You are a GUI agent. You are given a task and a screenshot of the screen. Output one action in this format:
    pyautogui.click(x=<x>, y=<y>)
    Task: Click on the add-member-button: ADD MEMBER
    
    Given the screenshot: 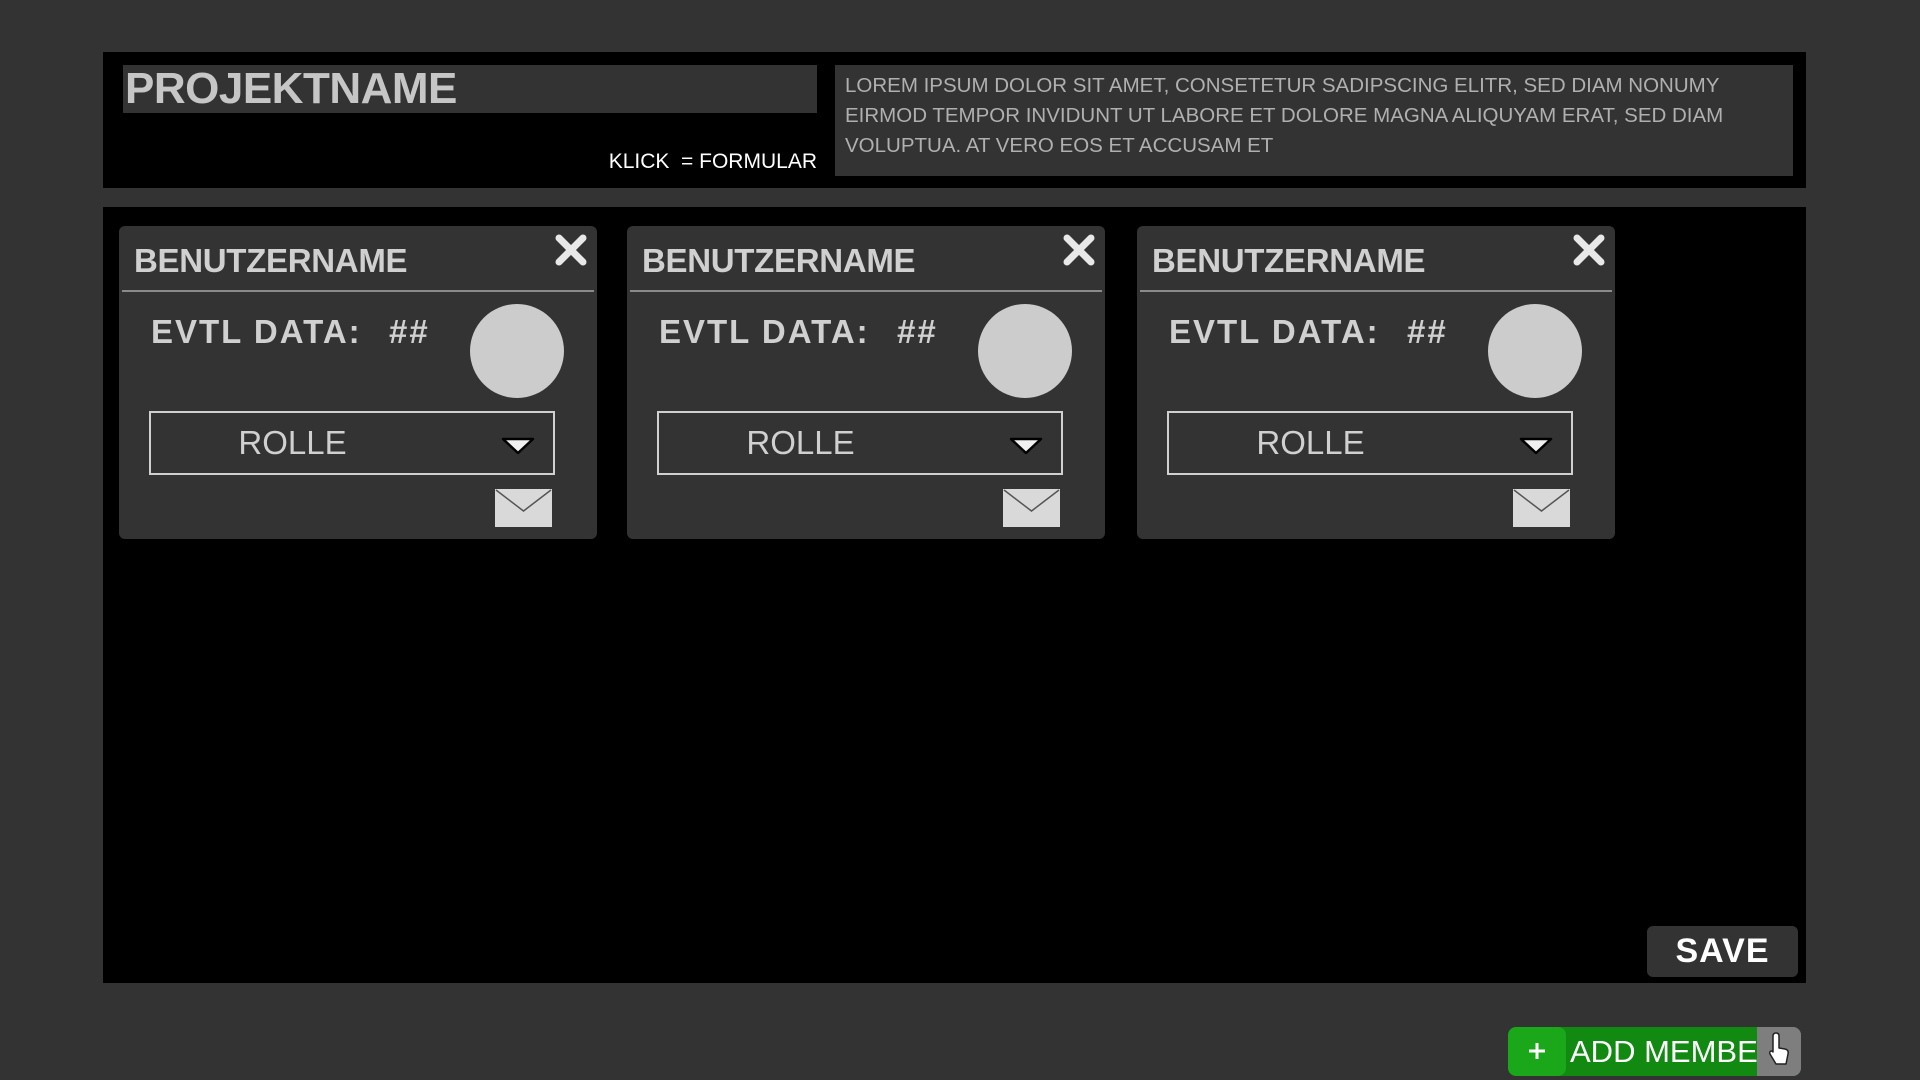 What is the action you would take?
    pyautogui.click(x=1654, y=1051)
    